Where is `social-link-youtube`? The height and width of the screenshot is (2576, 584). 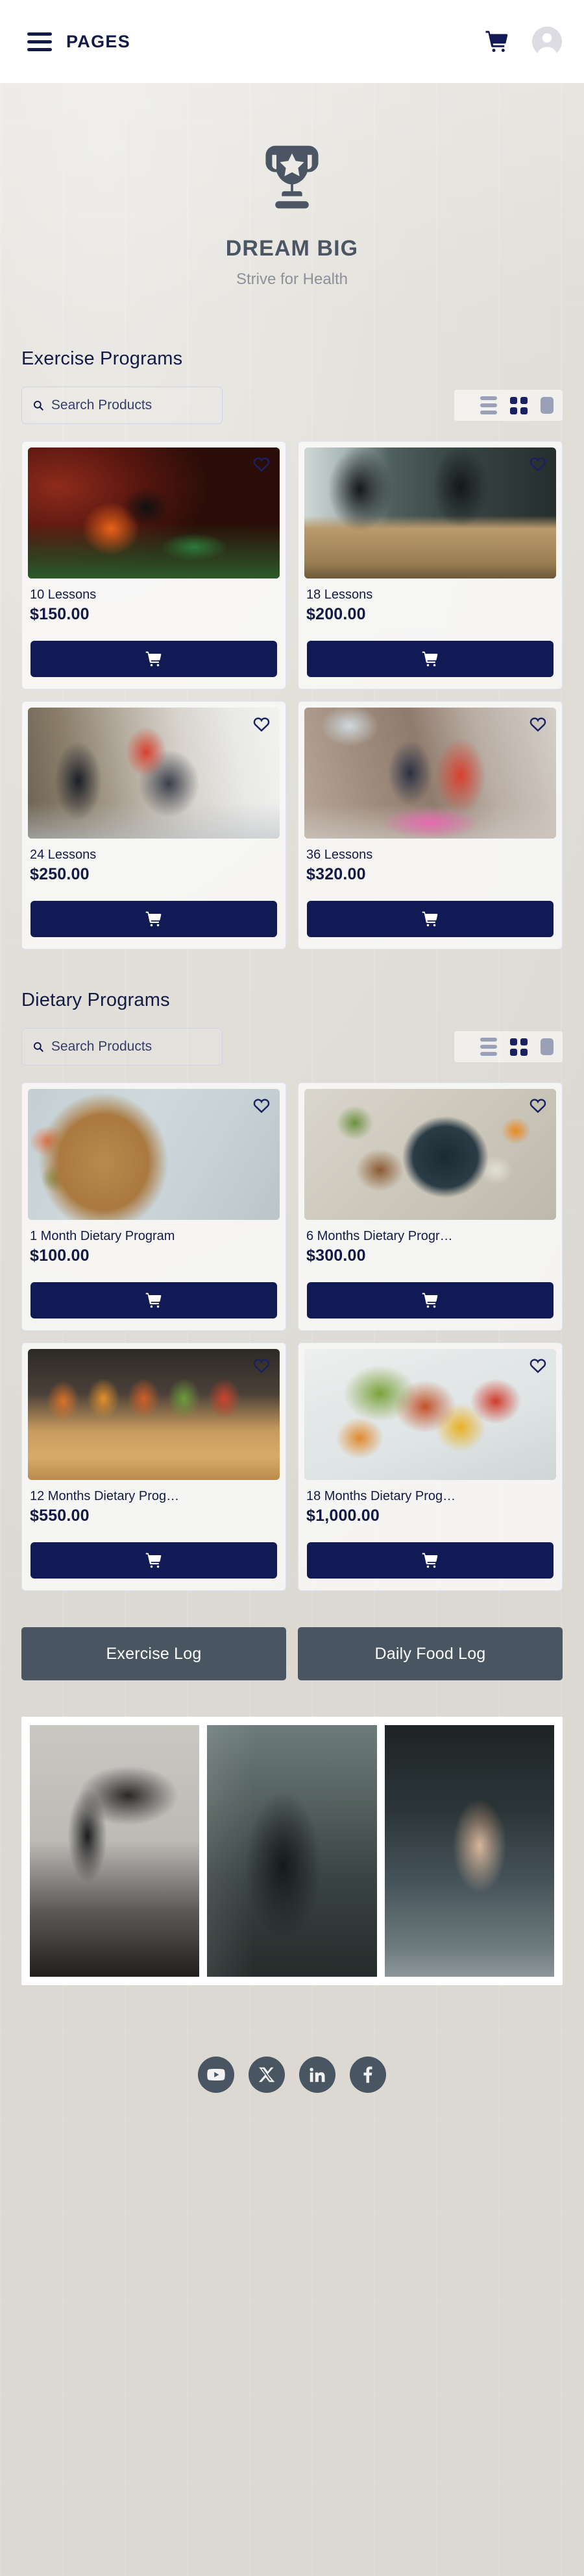
social-link-youtube is located at coordinates (216, 2075).